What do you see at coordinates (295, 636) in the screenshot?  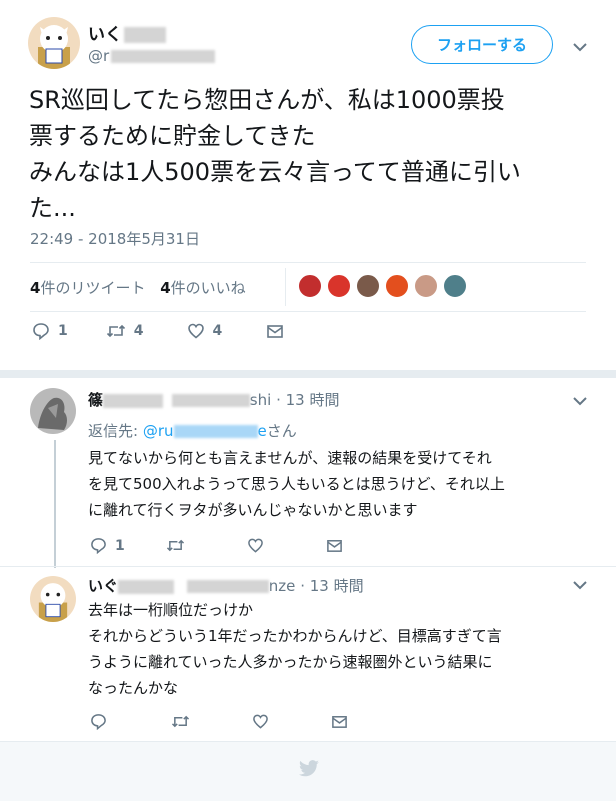 I see `reply-text-line: それからどういう1年だったかわからんけど、目標高すぎて言` at bounding box center [295, 636].